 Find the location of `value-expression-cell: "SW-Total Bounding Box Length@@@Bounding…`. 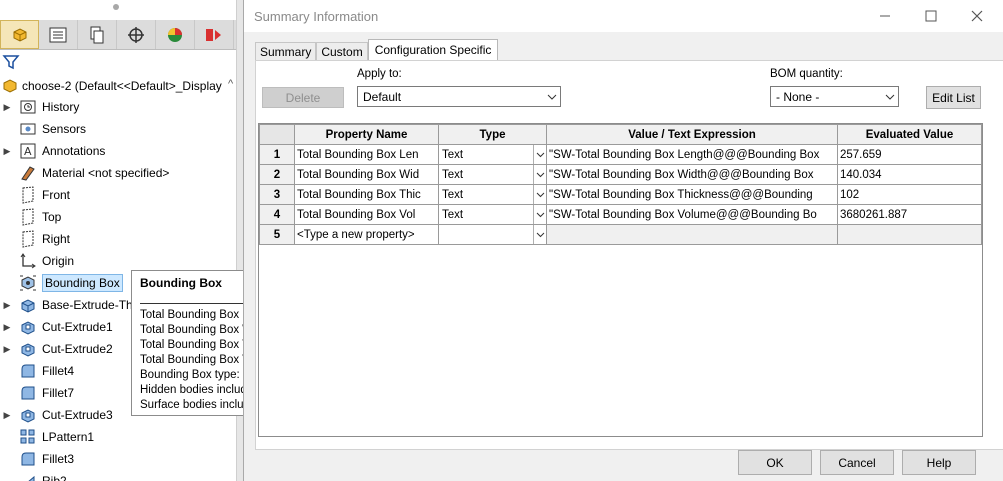

value-expression-cell: "SW-Total Bounding Box Length@@@Bounding… is located at coordinates (692, 154).